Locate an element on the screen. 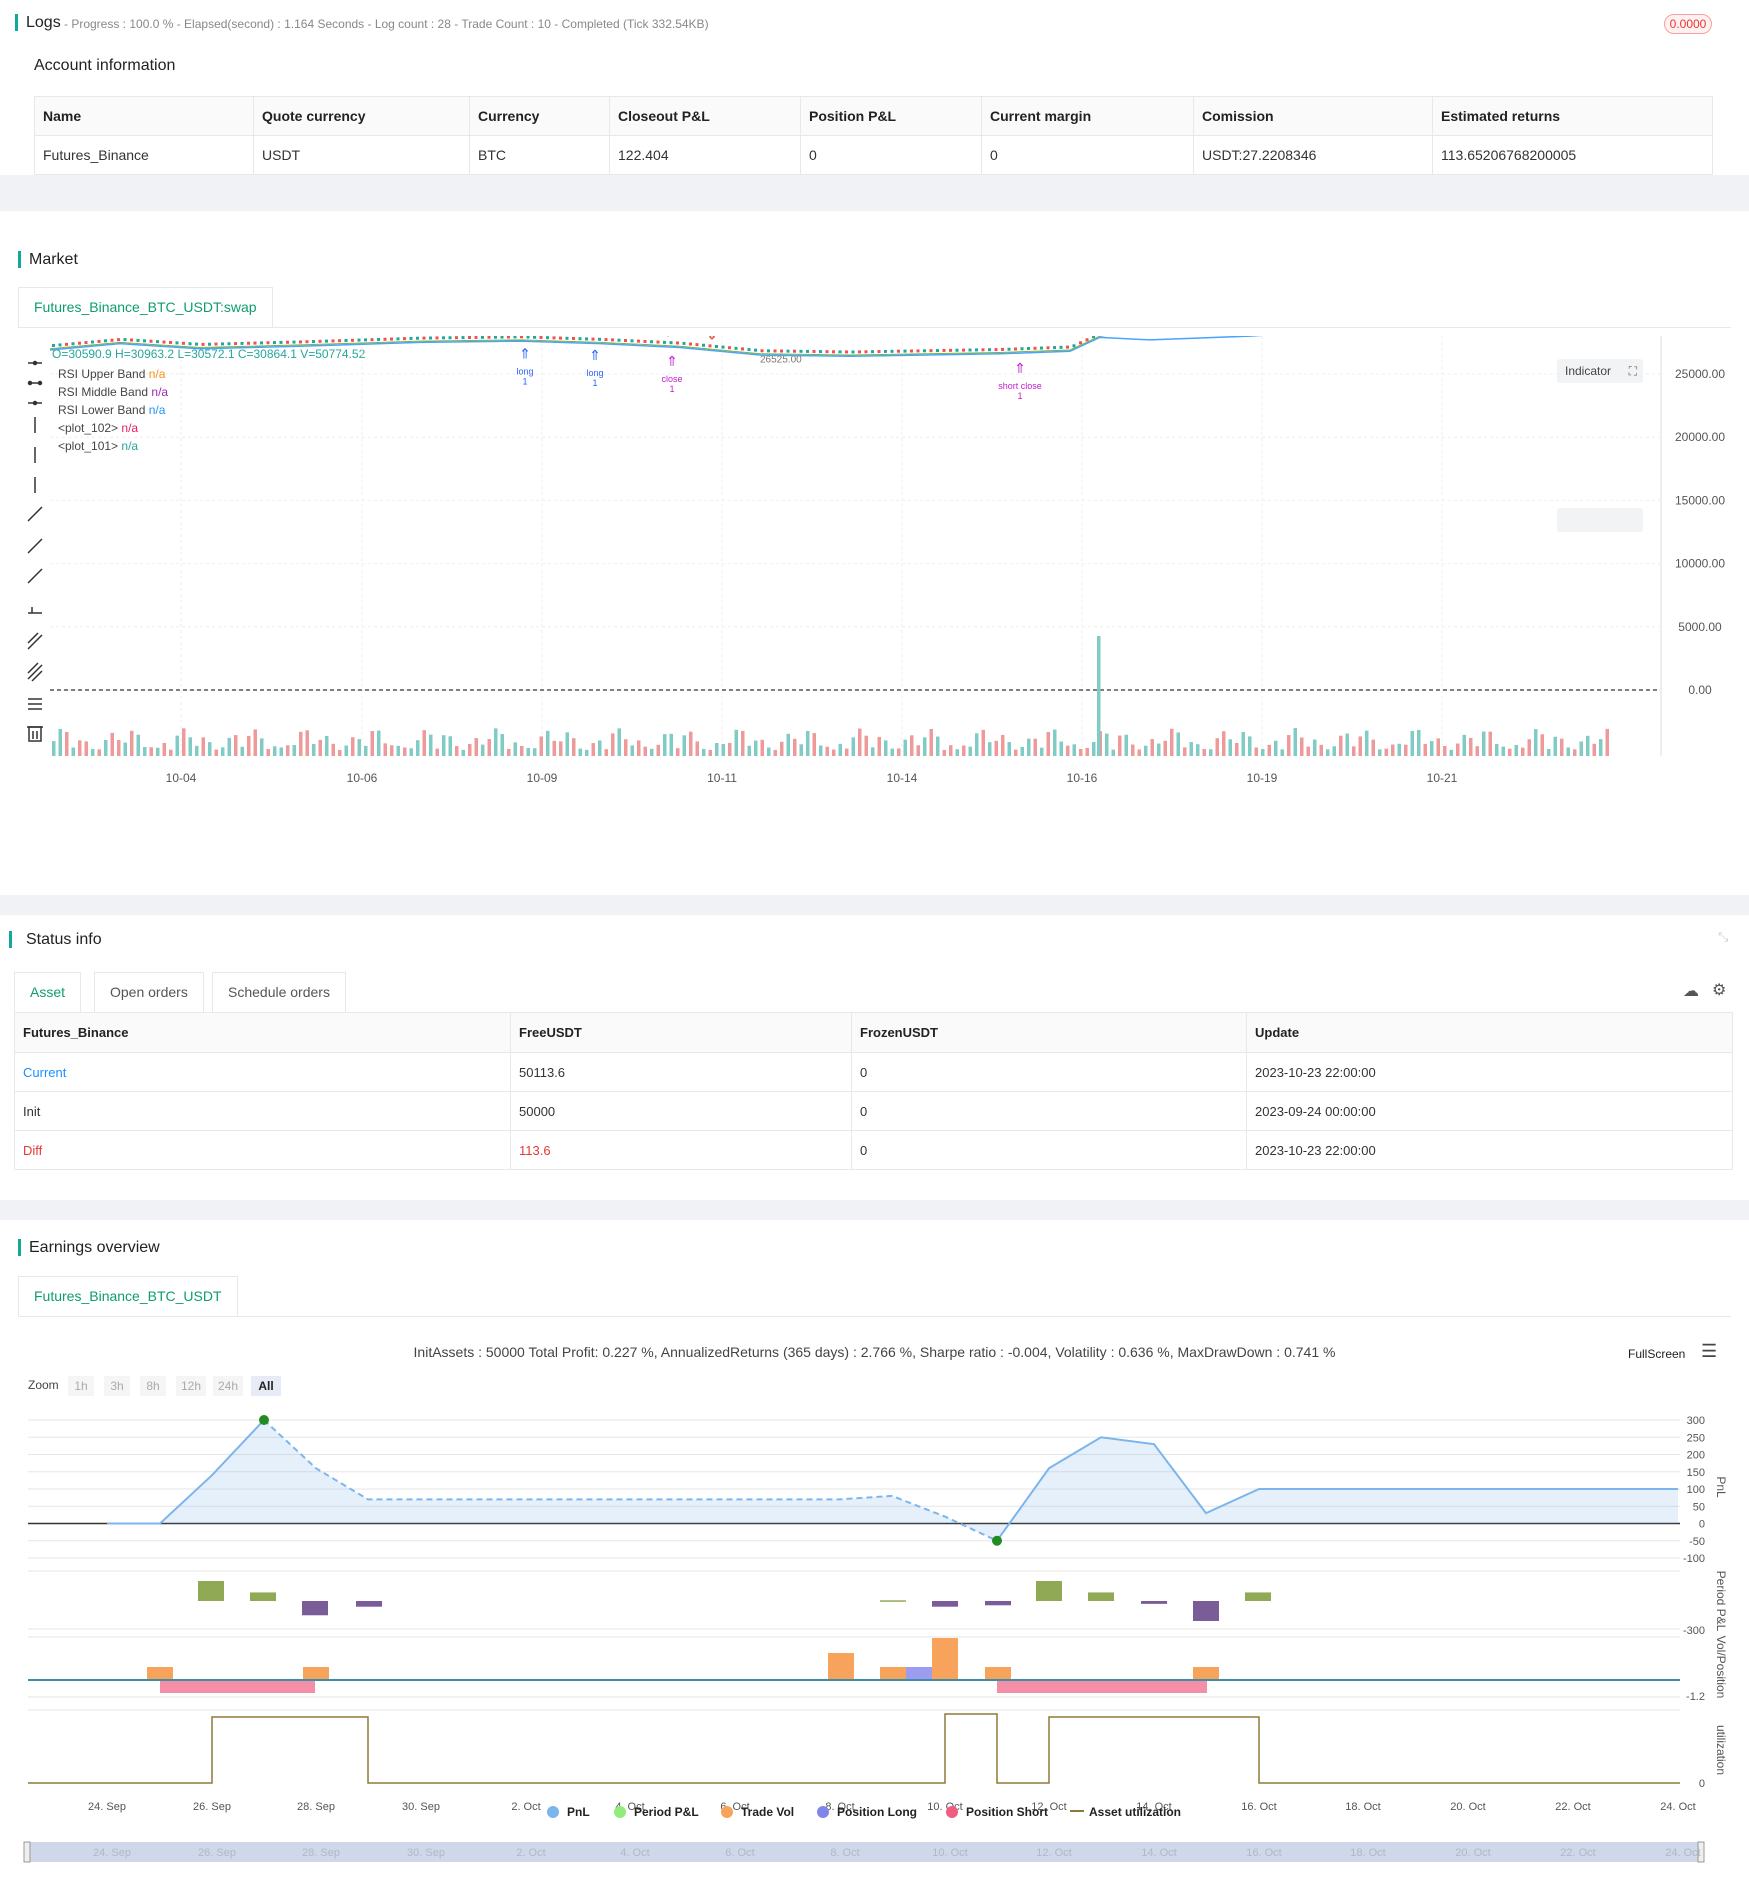 This screenshot has height=1897, width=1749. legend-item: RSI Lower Band n/a is located at coordinates (111, 410).